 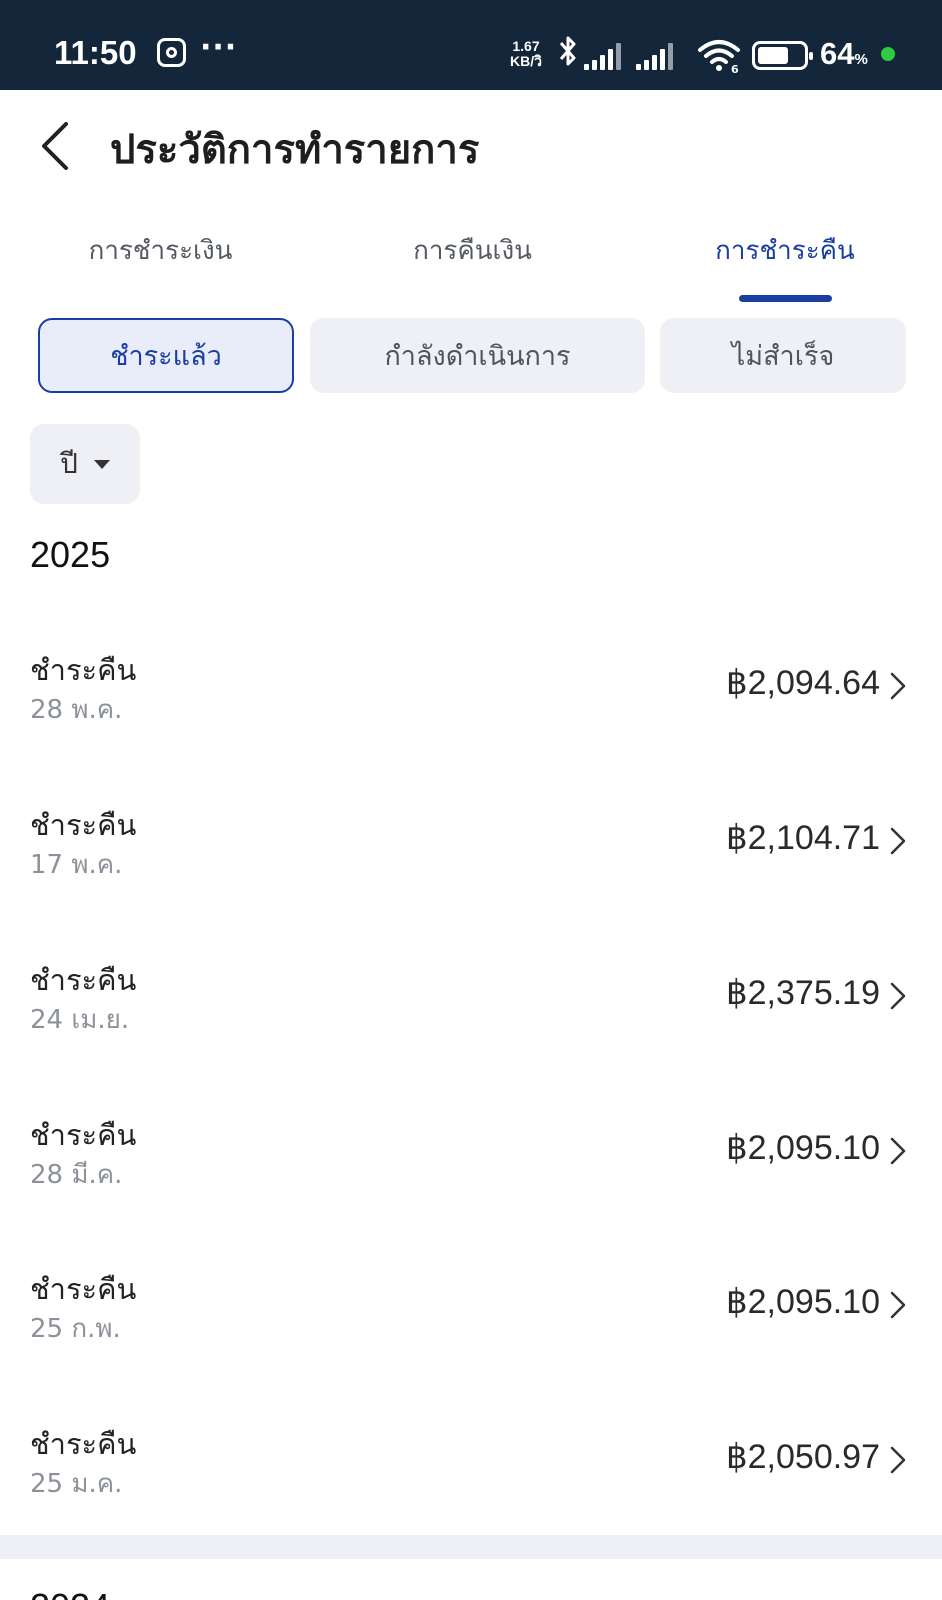 What do you see at coordinates (95, 52) in the screenshot?
I see `status-time: 11:50` at bounding box center [95, 52].